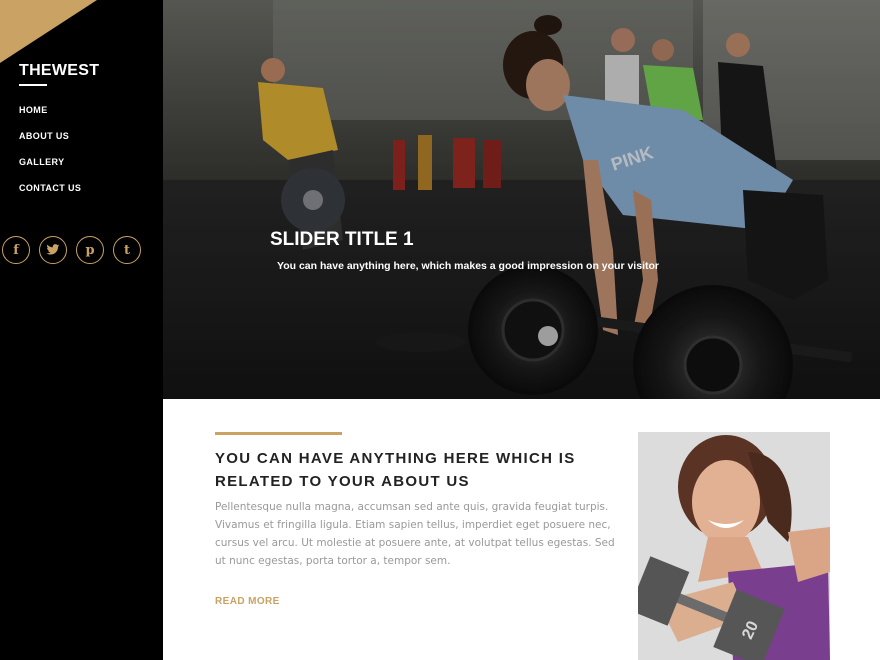 This screenshot has height=660, width=880. I want to click on logo-underline, so click(33, 85).